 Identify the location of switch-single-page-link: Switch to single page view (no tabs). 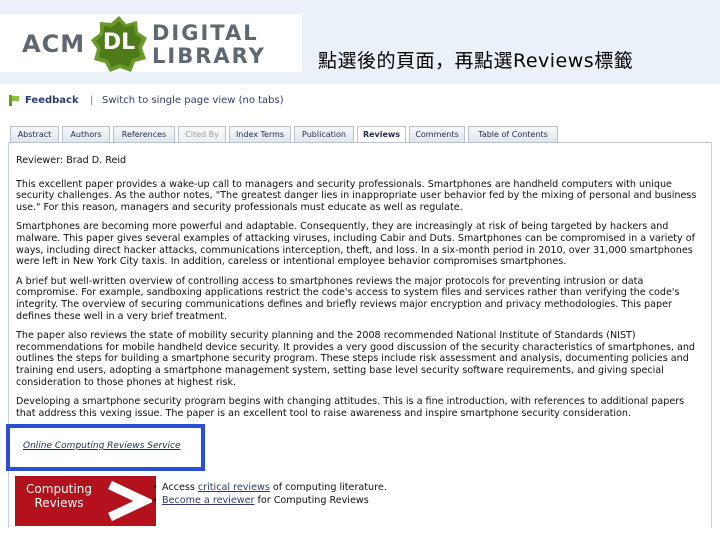
(193, 100).